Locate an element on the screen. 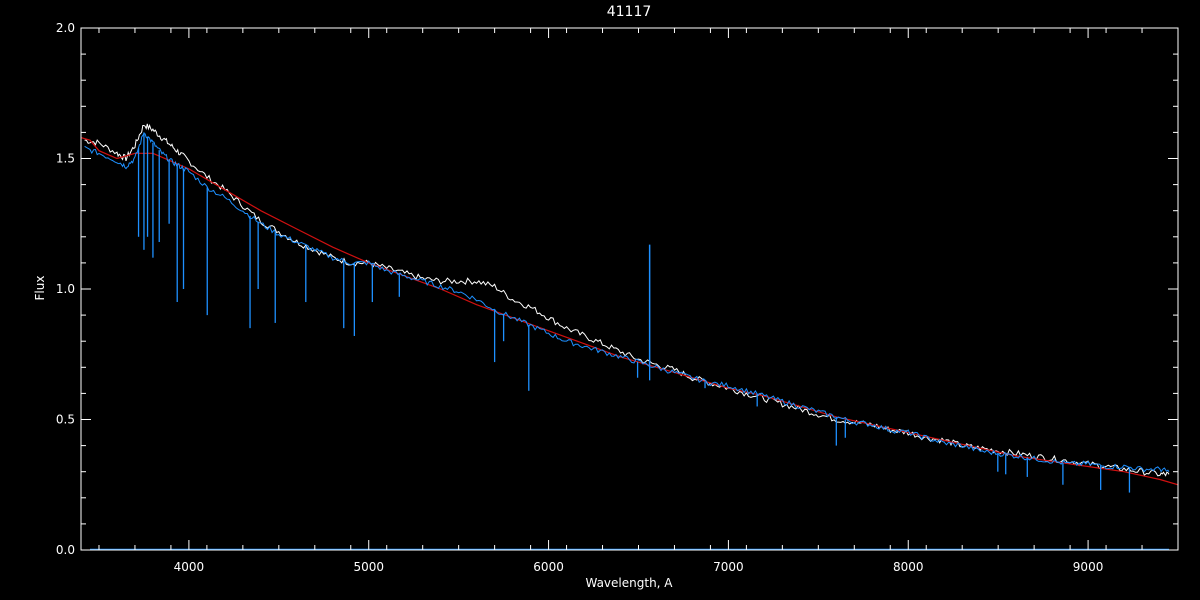 The width and height of the screenshot is (1200, 600). x-tick-label: 7000 is located at coordinates (728, 567).